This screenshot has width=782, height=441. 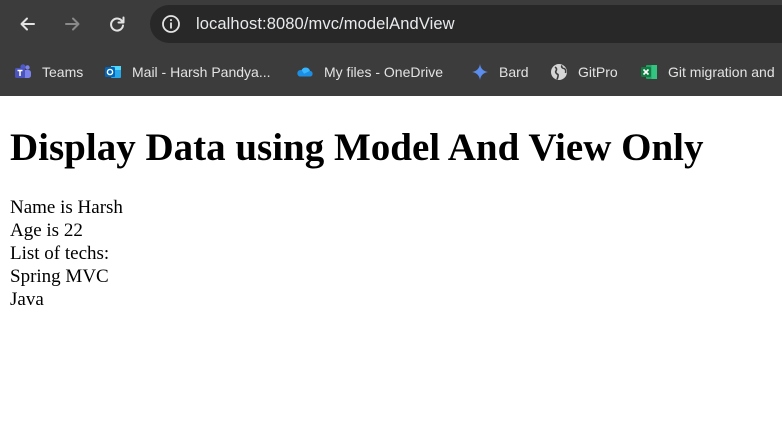 What do you see at coordinates (66, 207) in the screenshot?
I see `name-line: Name is Harsh` at bounding box center [66, 207].